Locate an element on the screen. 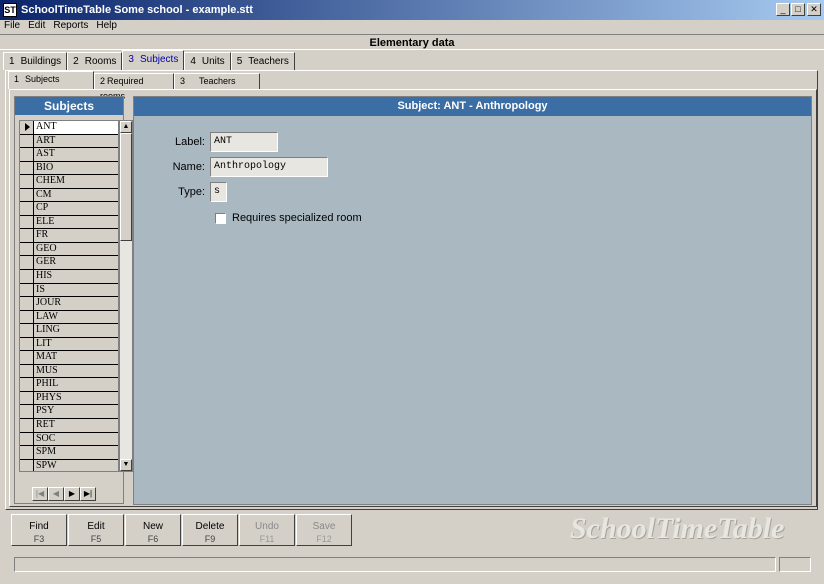 This screenshot has width=824, height=584. table-row: LIT is located at coordinates (69, 344).